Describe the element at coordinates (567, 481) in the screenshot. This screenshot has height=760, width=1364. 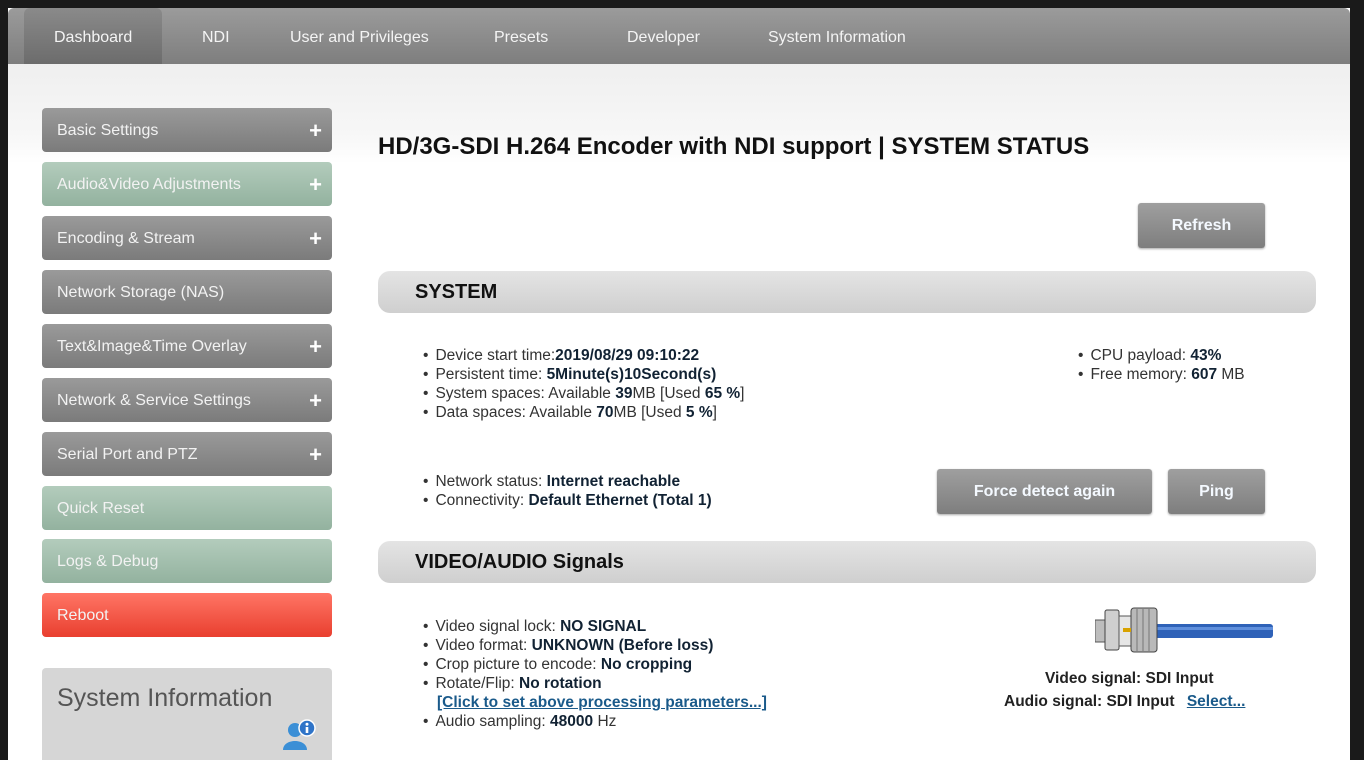
I see `network-status: Network status: Internet reachable` at that location.